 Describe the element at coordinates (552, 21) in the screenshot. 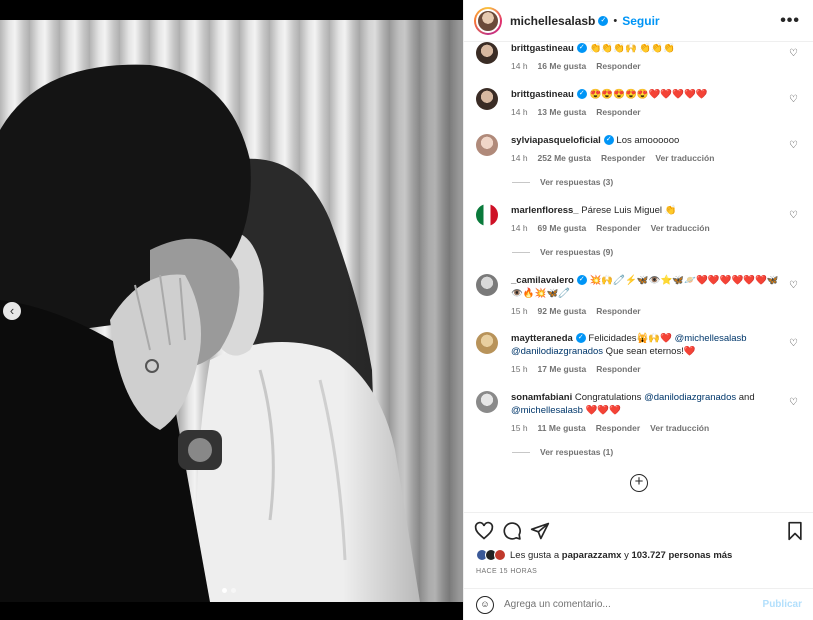

I see `author-username: michellesalasb` at that location.